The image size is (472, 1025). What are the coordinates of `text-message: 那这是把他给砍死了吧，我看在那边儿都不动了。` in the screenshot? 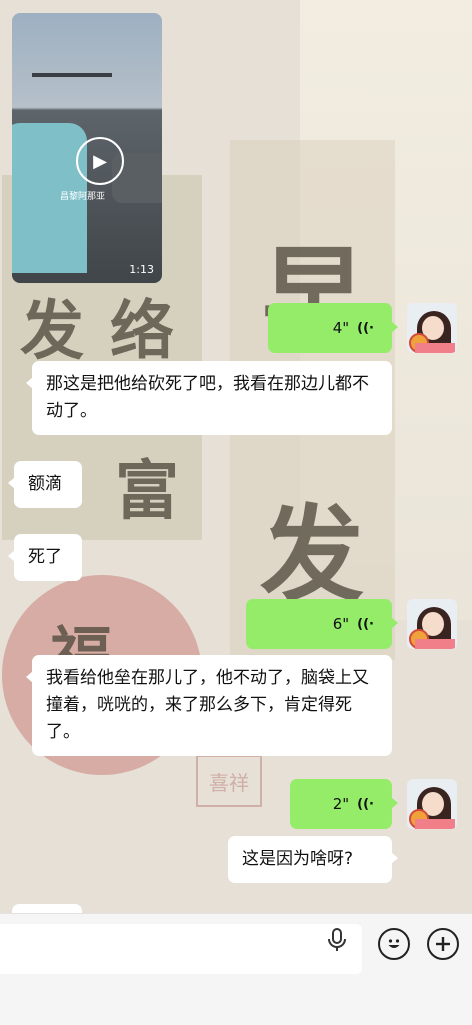 It's located at (209, 398).